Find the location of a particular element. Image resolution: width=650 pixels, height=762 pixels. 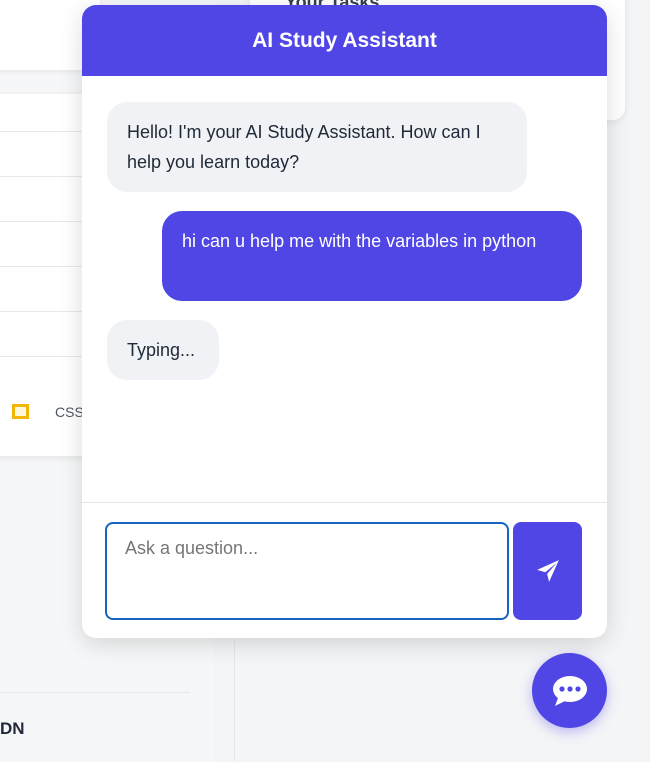

legend-label-css: CSS is located at coordinates (69, 412).